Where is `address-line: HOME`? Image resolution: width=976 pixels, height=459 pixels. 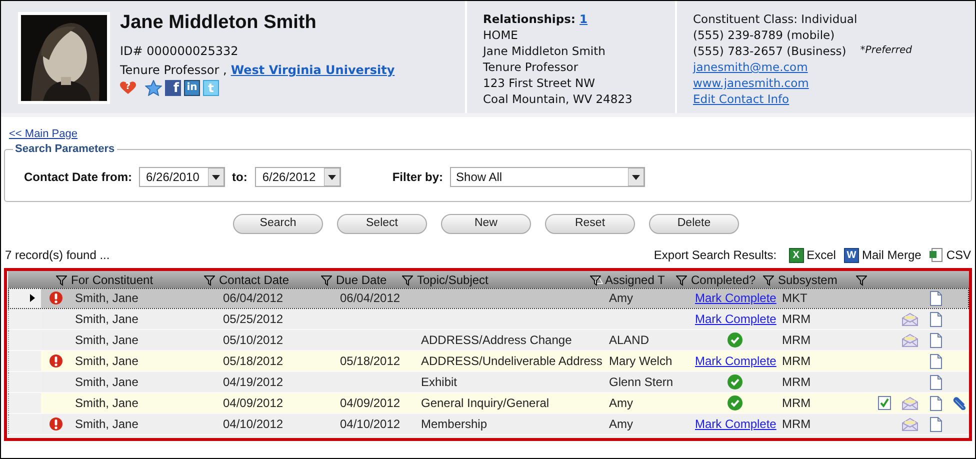
address-line: HOME is located at coordinates (501, 35).